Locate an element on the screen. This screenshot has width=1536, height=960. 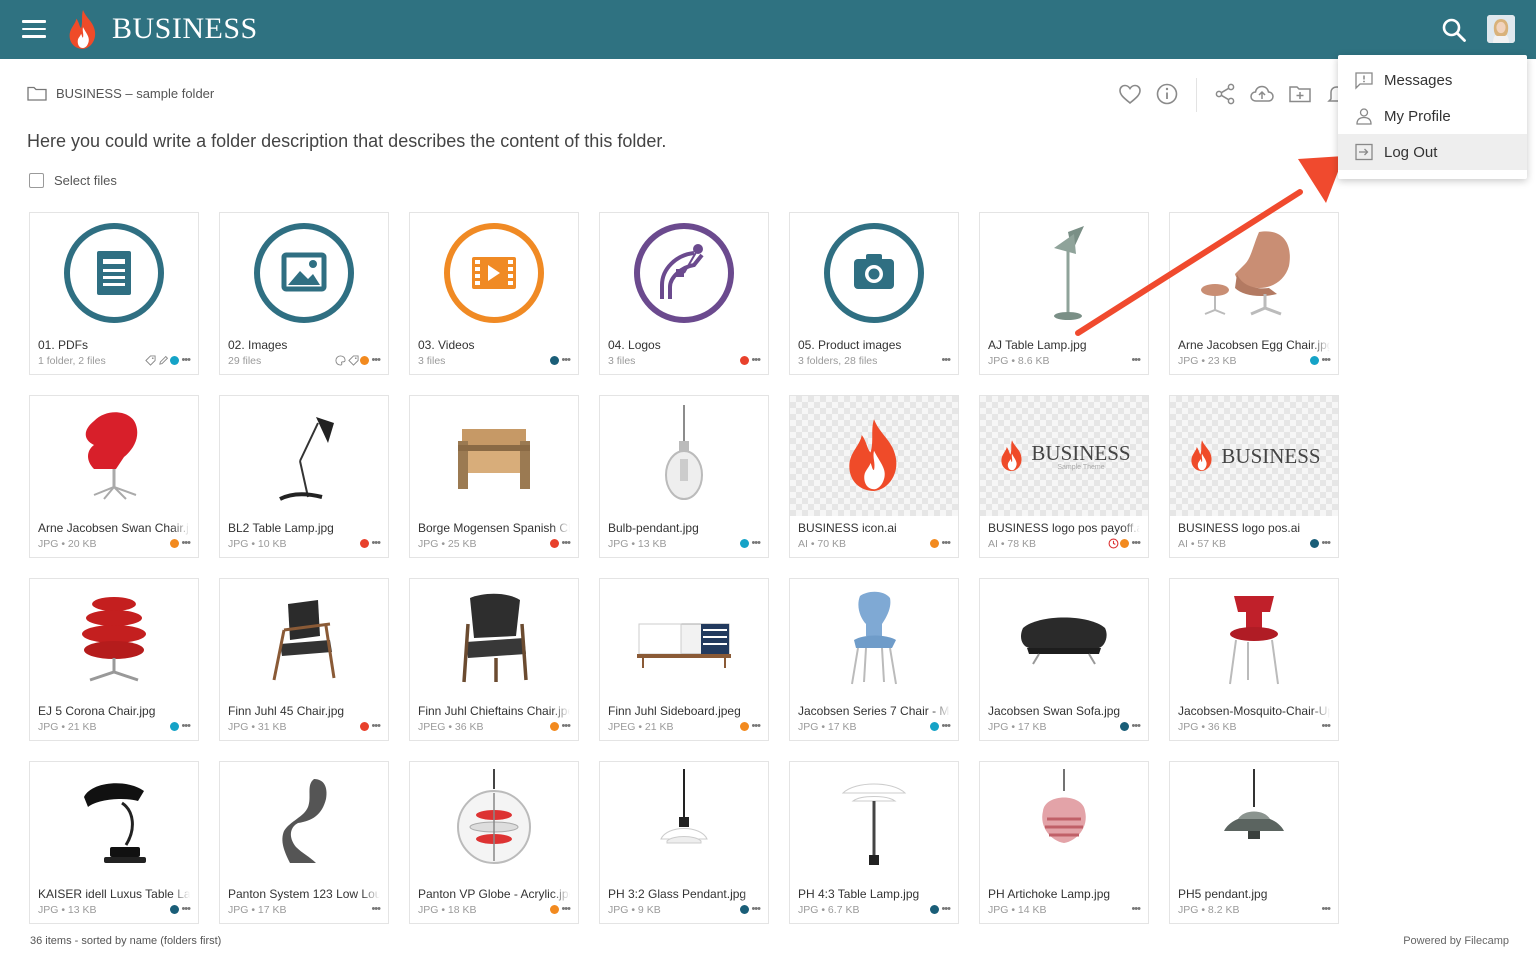
file-card: PH 3:2 Glass Pendant.jpg JPG • 9 KB ••• is located at coordinates (684, 842).